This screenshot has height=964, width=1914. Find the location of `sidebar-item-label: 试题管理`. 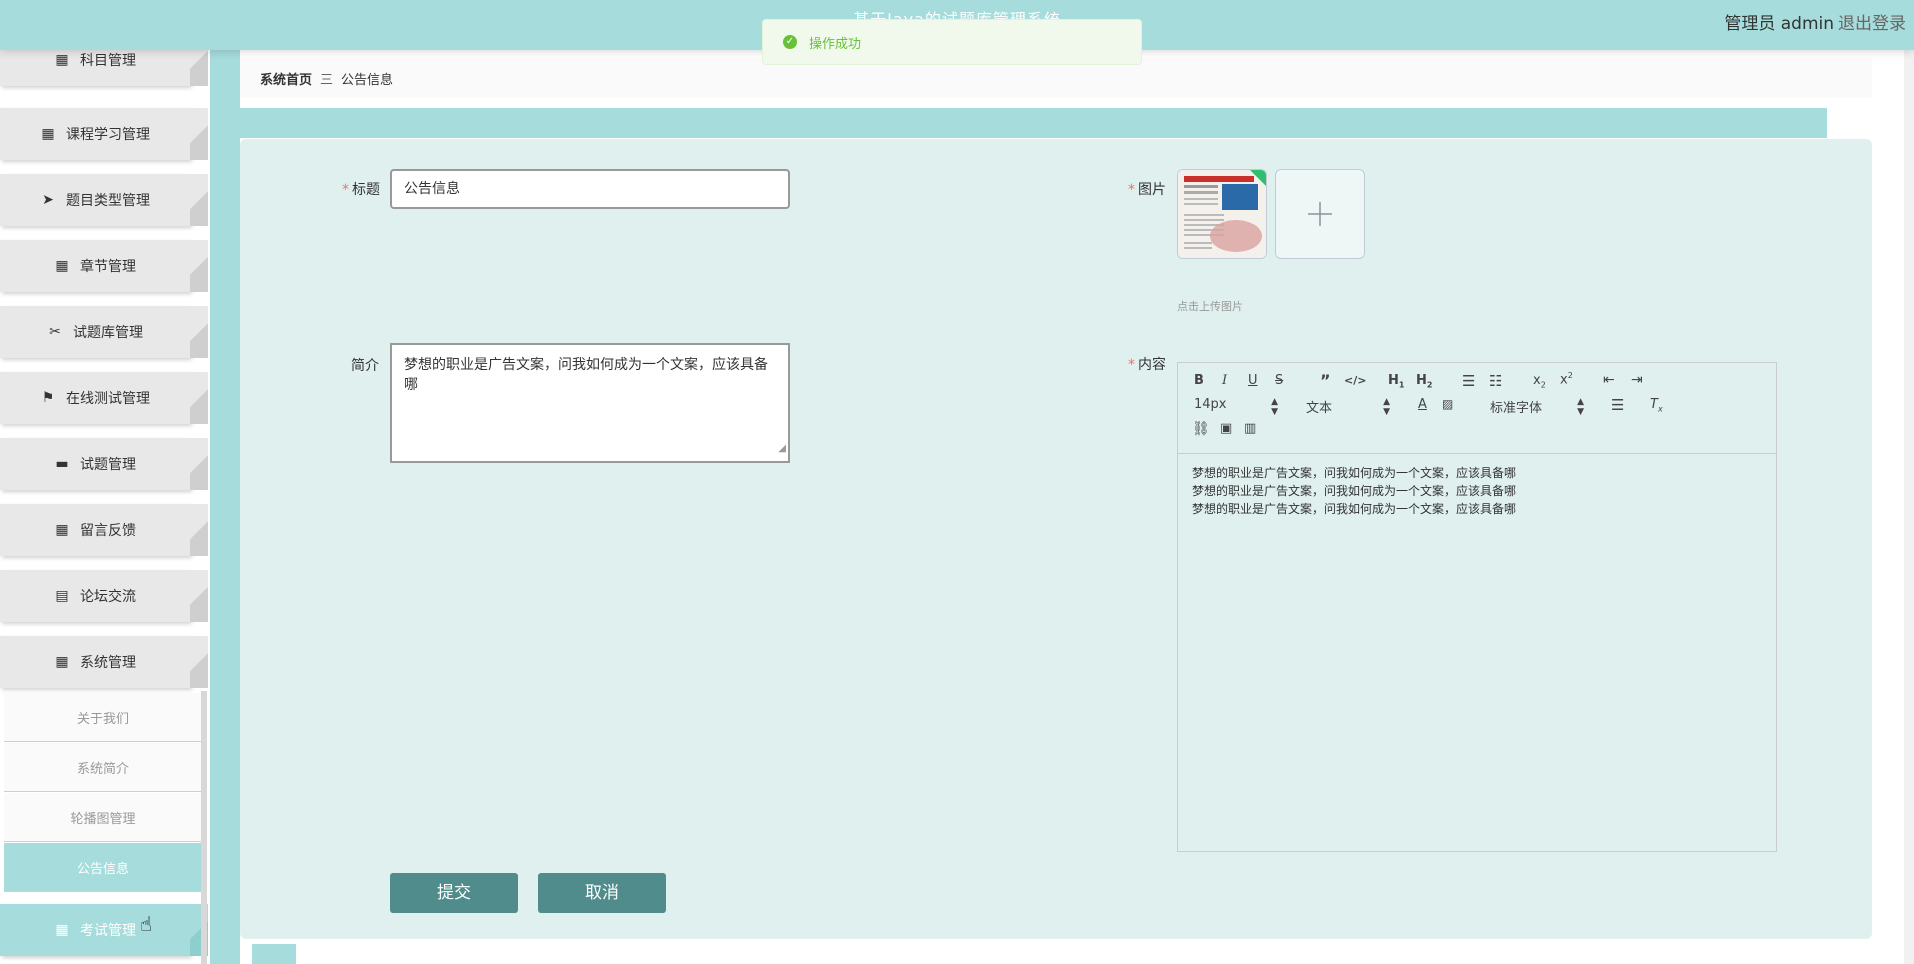

sidebar-item-label: 试题管理 is located at coordinates (108, 465).